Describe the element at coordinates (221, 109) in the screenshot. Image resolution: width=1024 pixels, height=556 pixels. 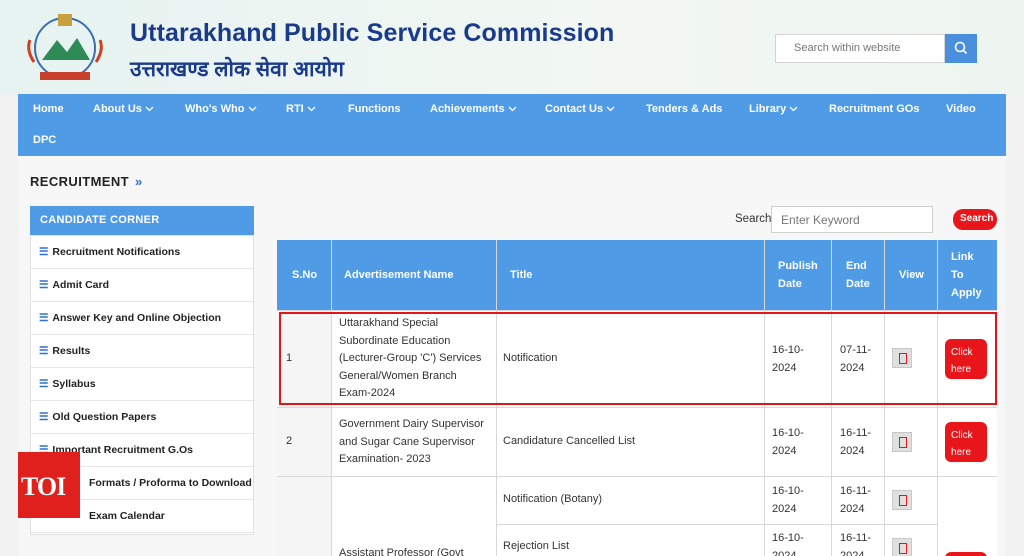
I see `nav-whos-who: Who's Who` at that location.